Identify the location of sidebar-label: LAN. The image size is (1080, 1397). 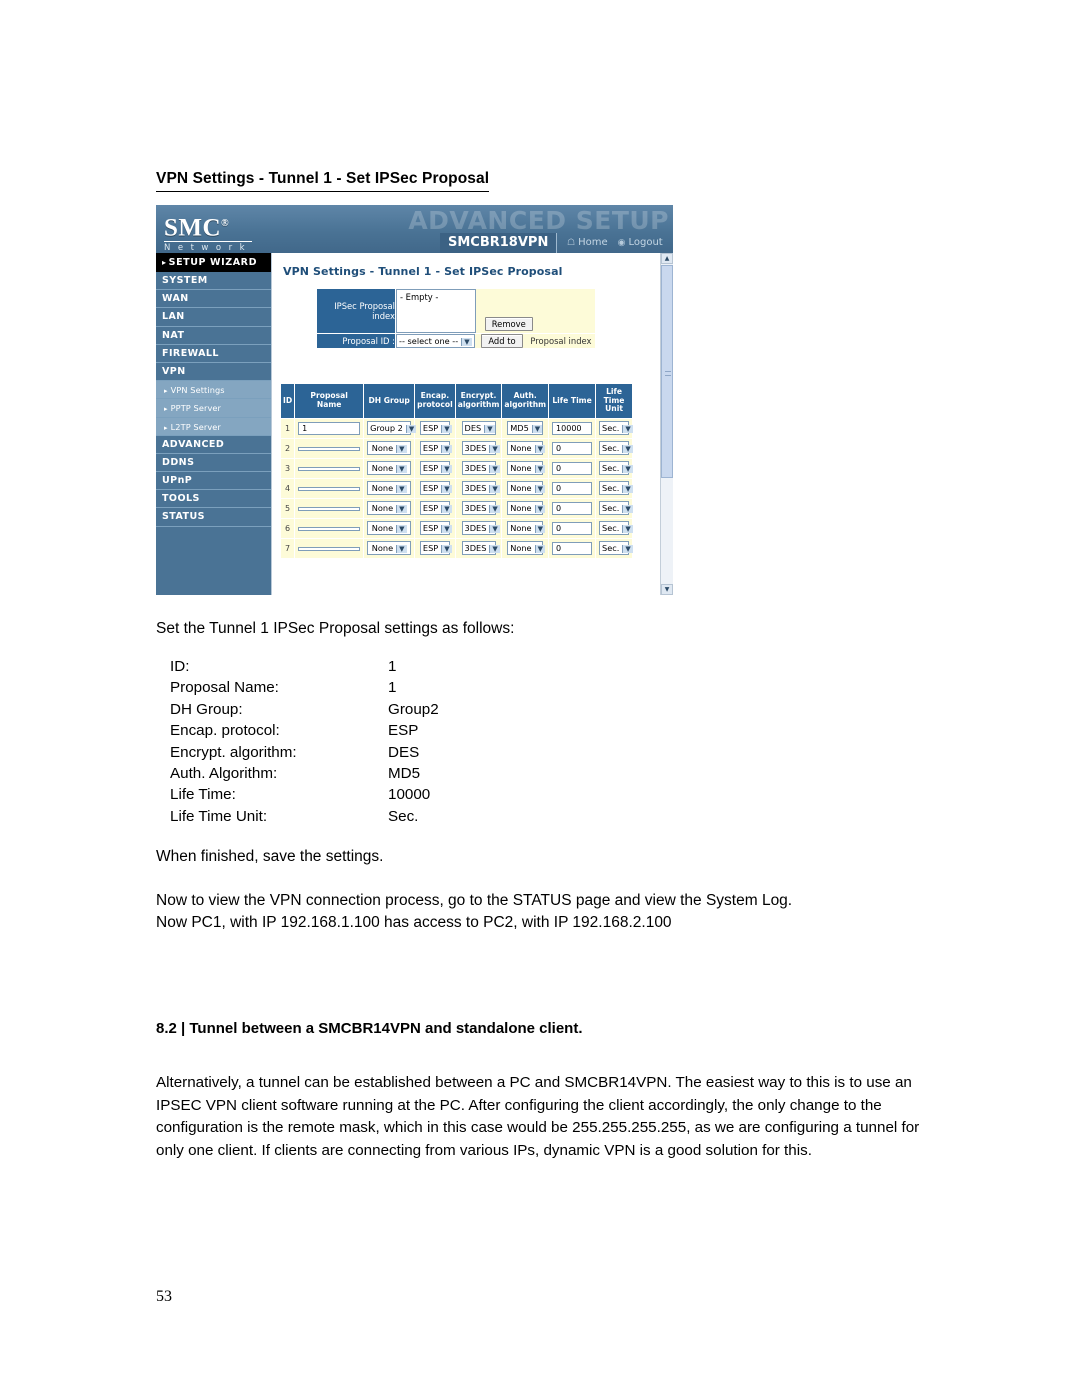
(173, 317).